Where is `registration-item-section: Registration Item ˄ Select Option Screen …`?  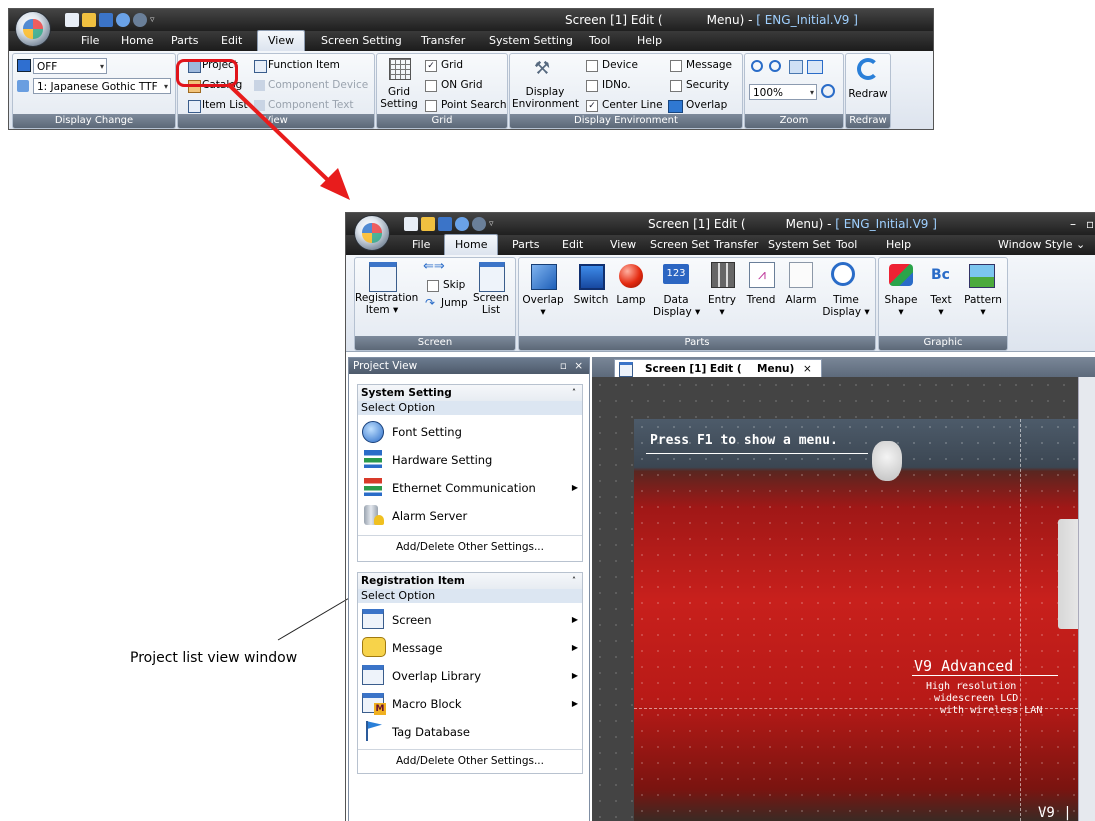
registration-item-section: Registration Item ˄ Select Option Screen … is located at coordinates (470, 673).